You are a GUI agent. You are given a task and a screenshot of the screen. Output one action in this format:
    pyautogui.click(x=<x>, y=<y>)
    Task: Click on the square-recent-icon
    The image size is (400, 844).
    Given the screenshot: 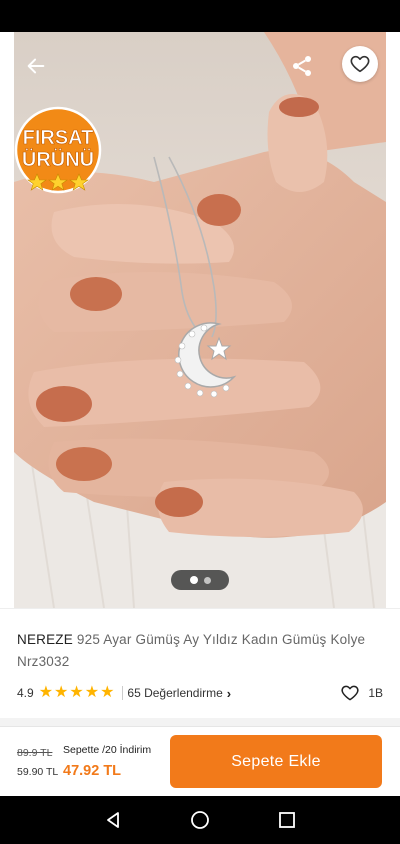 What is the action you would take?
    pyautogui.click(x=286, y=820)
    